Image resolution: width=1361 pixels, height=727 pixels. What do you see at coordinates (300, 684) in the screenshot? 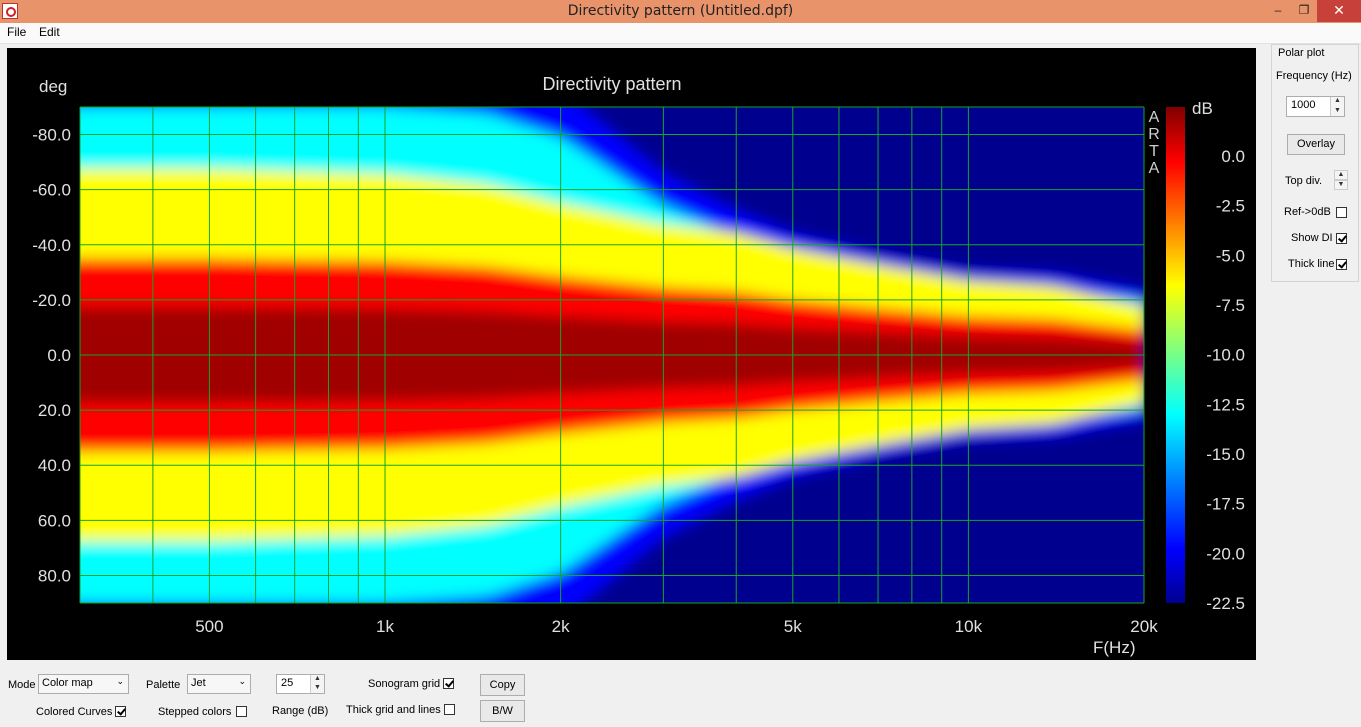
I see `range-spinner: 25 ▲ ▼` at bounding box center [300, 684].